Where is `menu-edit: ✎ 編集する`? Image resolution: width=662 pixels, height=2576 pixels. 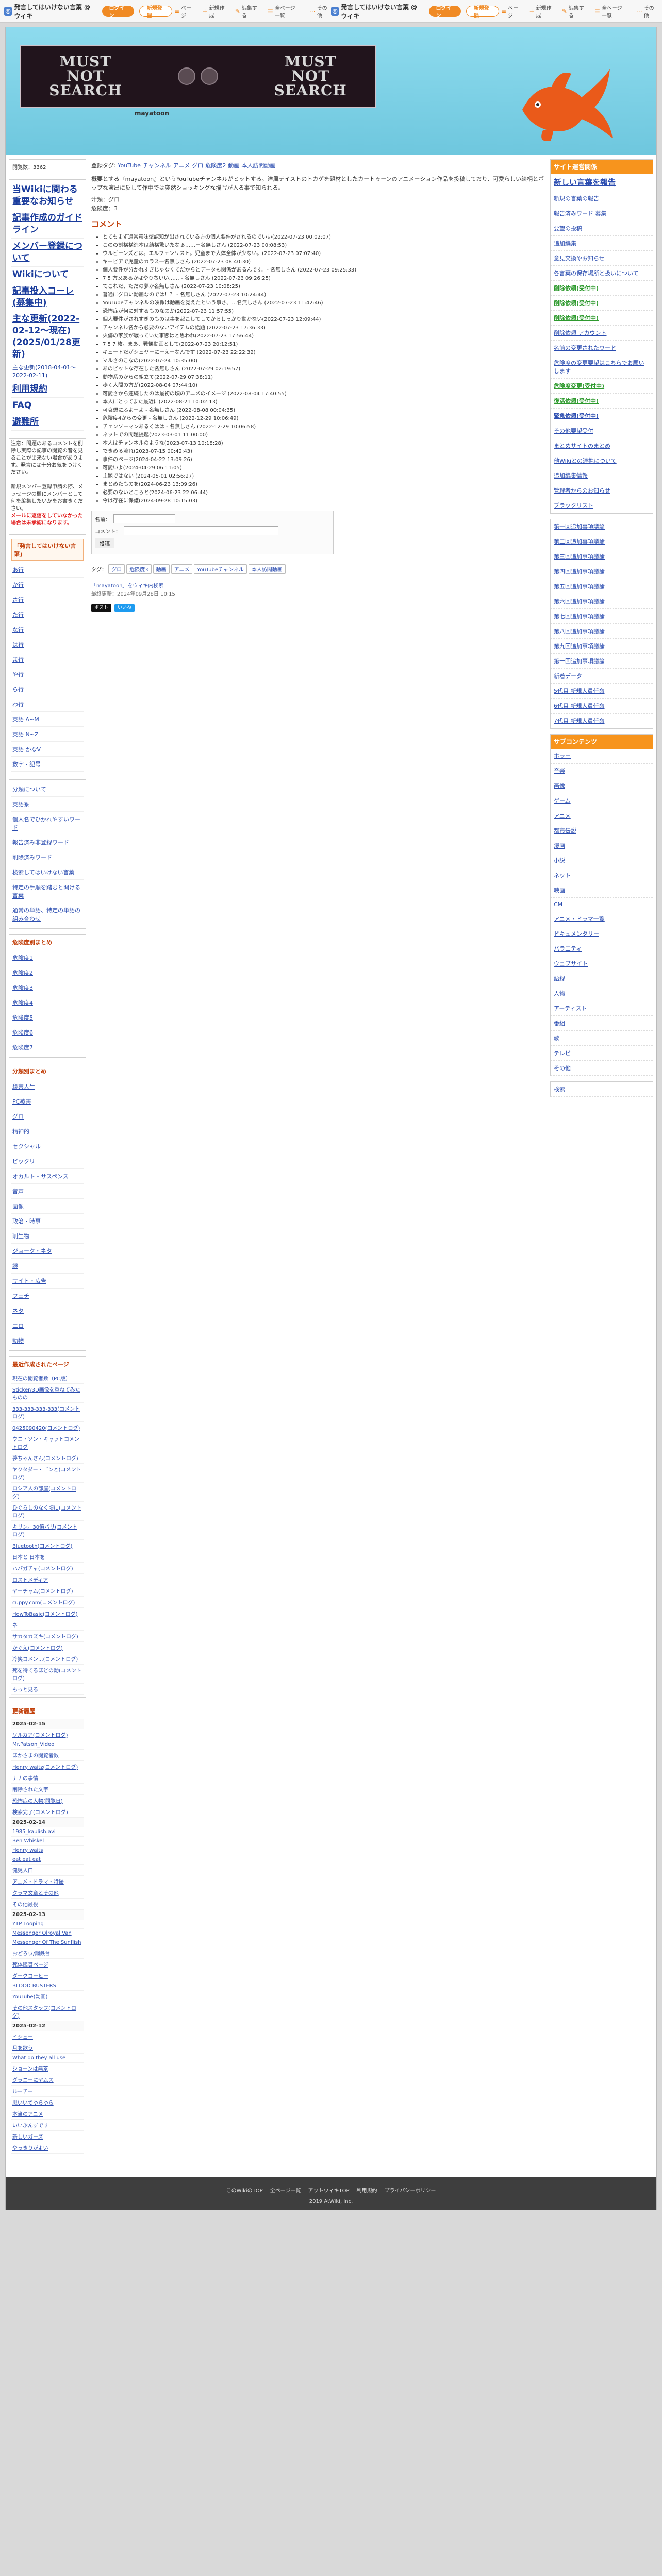 menu-edit: ✎ 編集する is located at coordinates (247, 11).